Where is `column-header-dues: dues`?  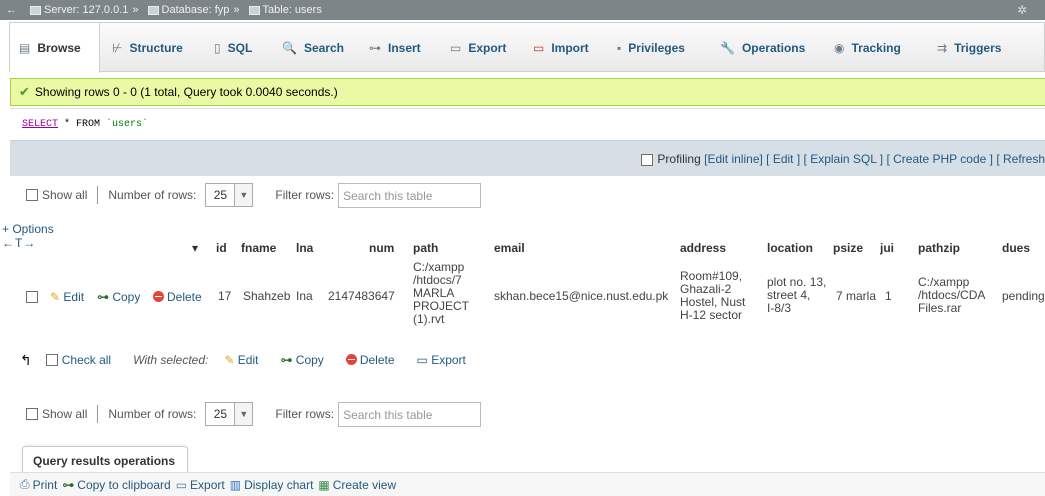 column-header-dues: dues is located at coordinates (1016, 248).